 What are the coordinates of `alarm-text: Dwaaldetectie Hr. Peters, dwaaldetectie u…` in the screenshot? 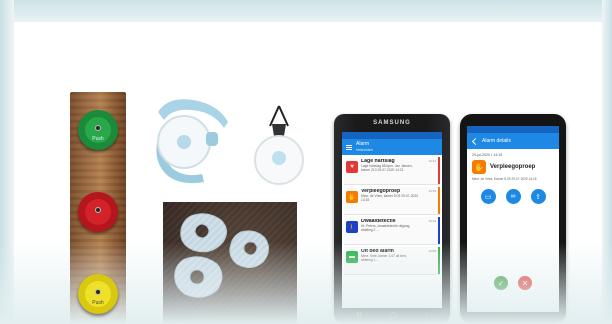 It's located at (390, 230).